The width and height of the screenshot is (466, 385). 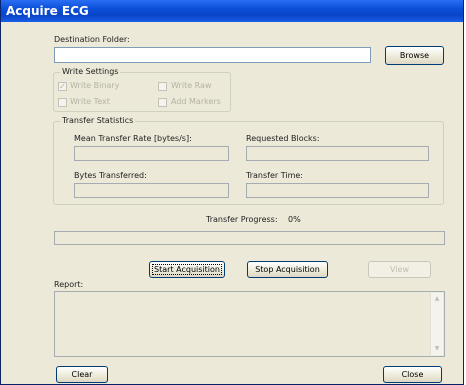 I want to click on view-button: View, so click(x=399, y=269).